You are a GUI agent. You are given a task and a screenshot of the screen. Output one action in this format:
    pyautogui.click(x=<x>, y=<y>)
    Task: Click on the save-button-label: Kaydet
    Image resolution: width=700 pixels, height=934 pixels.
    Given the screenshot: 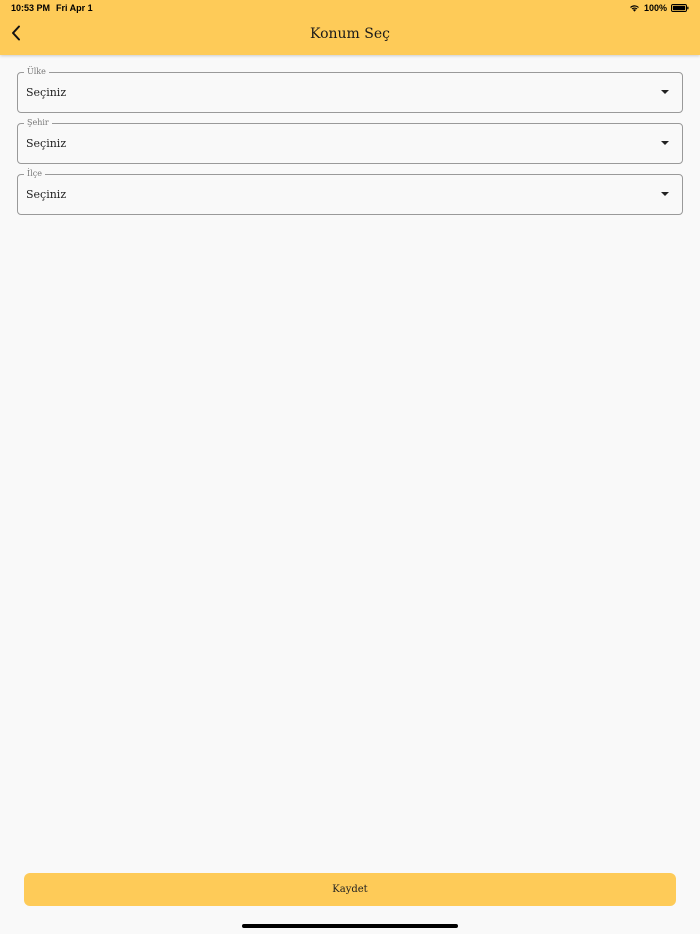 What is the action you would take?
    pyautogui.click(x=350, y=889)
    